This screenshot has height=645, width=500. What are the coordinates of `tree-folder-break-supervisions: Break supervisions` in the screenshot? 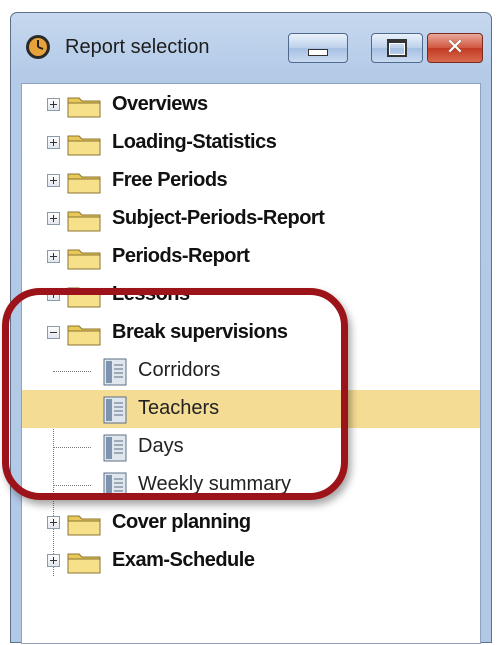 It's located at (251, 333).